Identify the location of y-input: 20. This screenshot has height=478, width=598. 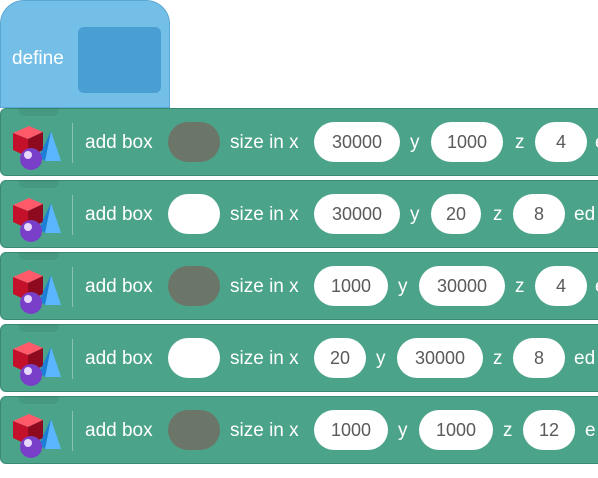
(456, 214).